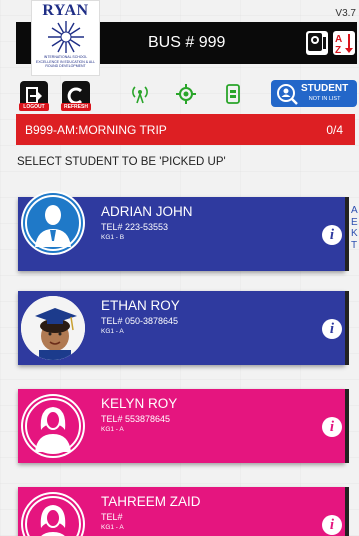 The width and height of the screenshot is (359, 536). I want to click on bus-location-icon, so click(317, 43).